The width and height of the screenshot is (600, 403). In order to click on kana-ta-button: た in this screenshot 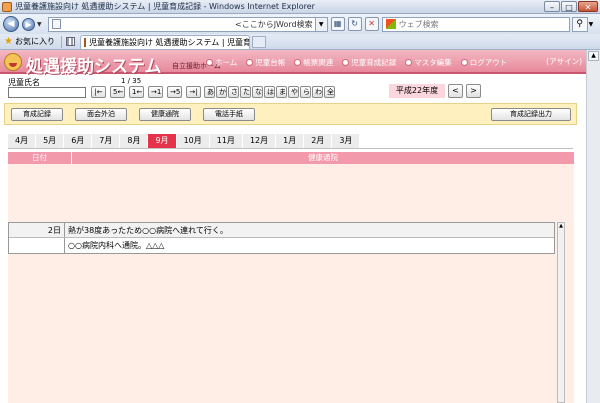, I will do `click(245, 92)`.